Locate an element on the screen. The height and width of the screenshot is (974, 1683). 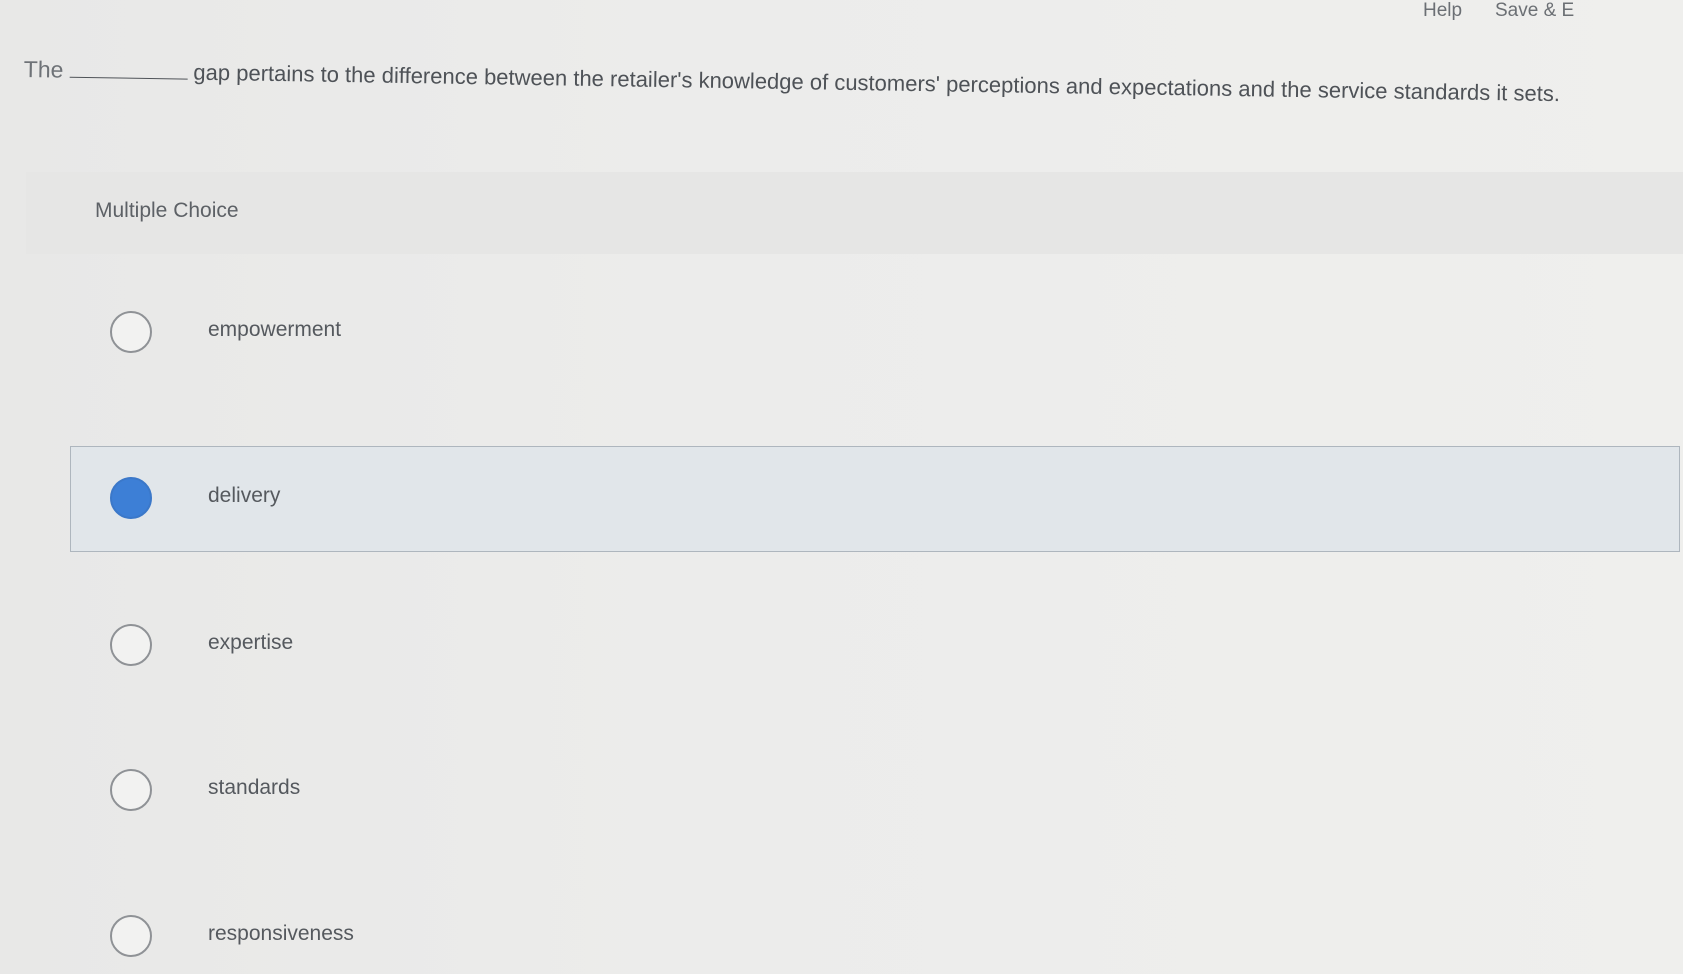
radio-expertise is located at coordinates (131, 645).